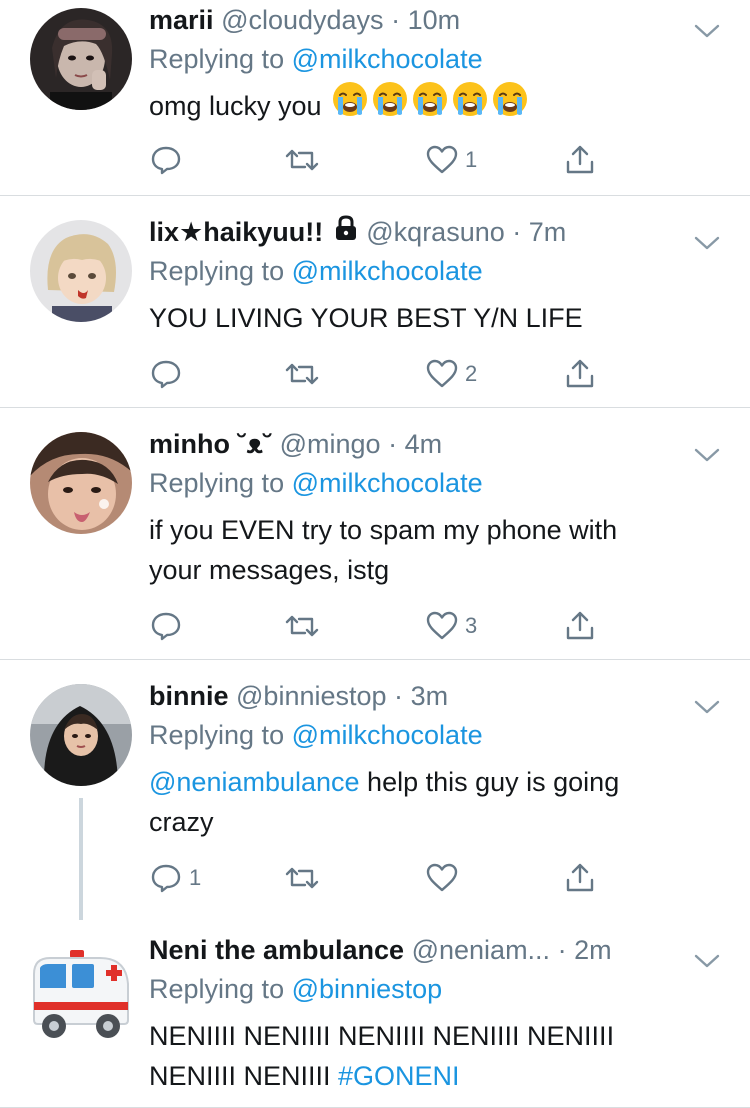  Describe the element at coordinates (210, 444) in the screenshot. I see `display-name: minho ˘ᴥ˘` at that location.